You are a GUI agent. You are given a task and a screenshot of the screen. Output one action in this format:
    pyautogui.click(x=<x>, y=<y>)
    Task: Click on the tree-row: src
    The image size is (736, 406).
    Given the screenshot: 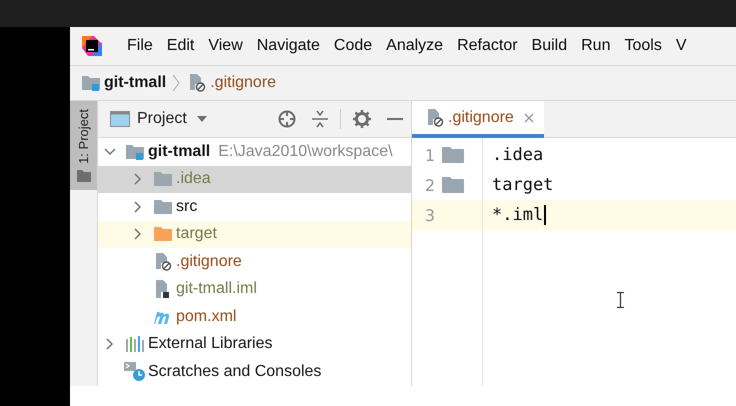 What is the action you would take?
    pyautogui.click(x=254, y=206)
    